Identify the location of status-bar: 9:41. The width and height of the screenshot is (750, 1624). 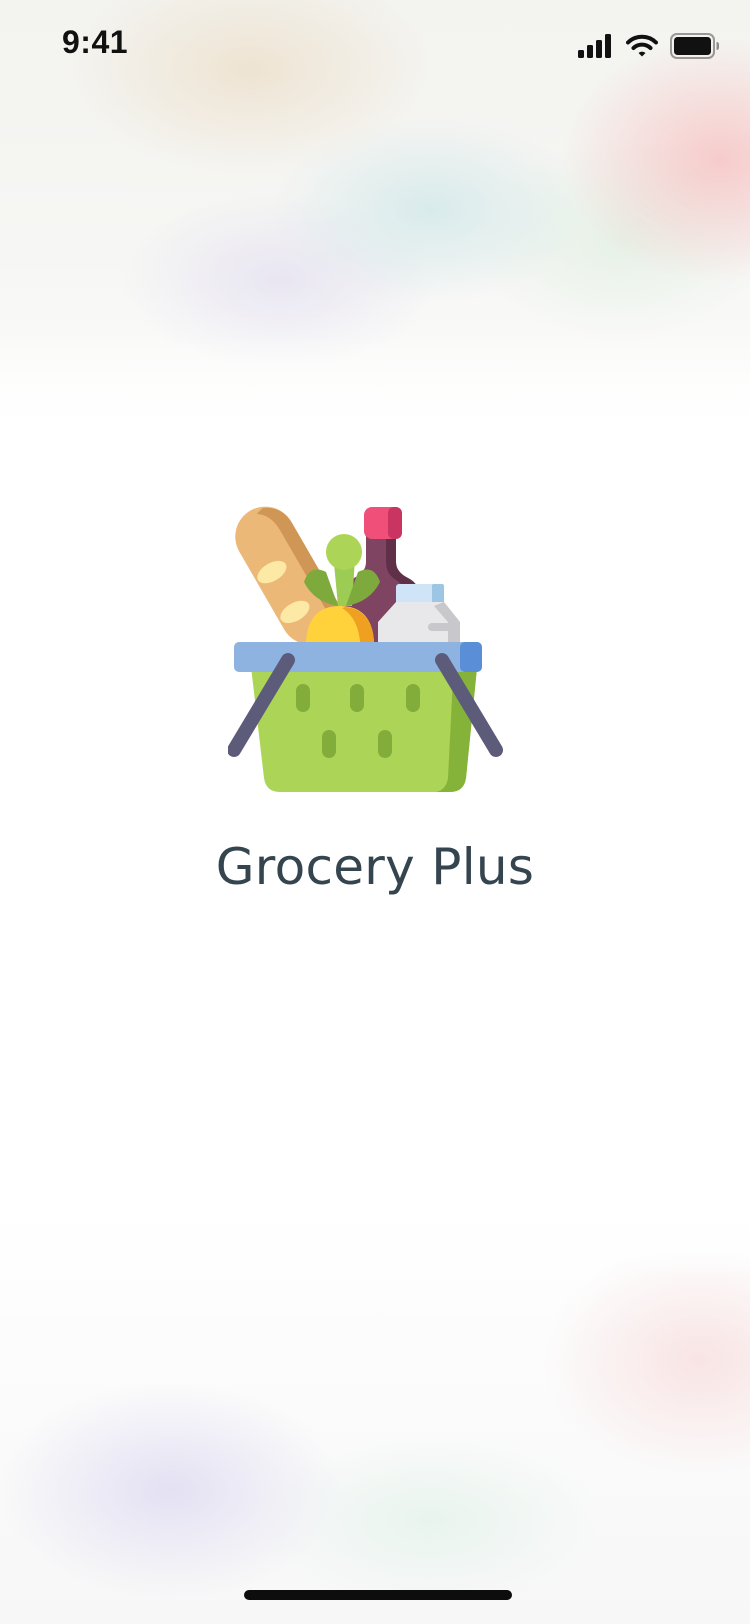
(375, 46).